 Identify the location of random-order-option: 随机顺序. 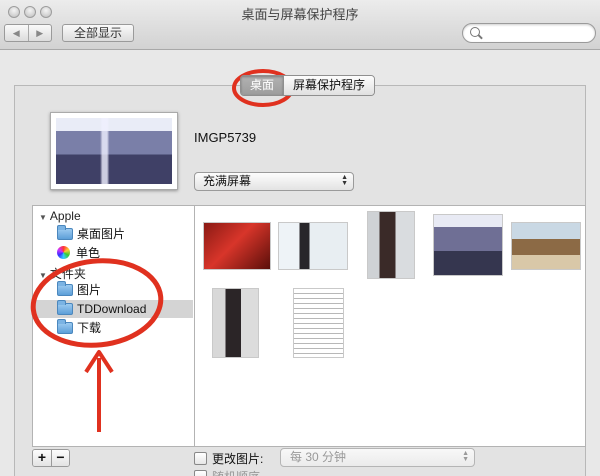
(227, 472).